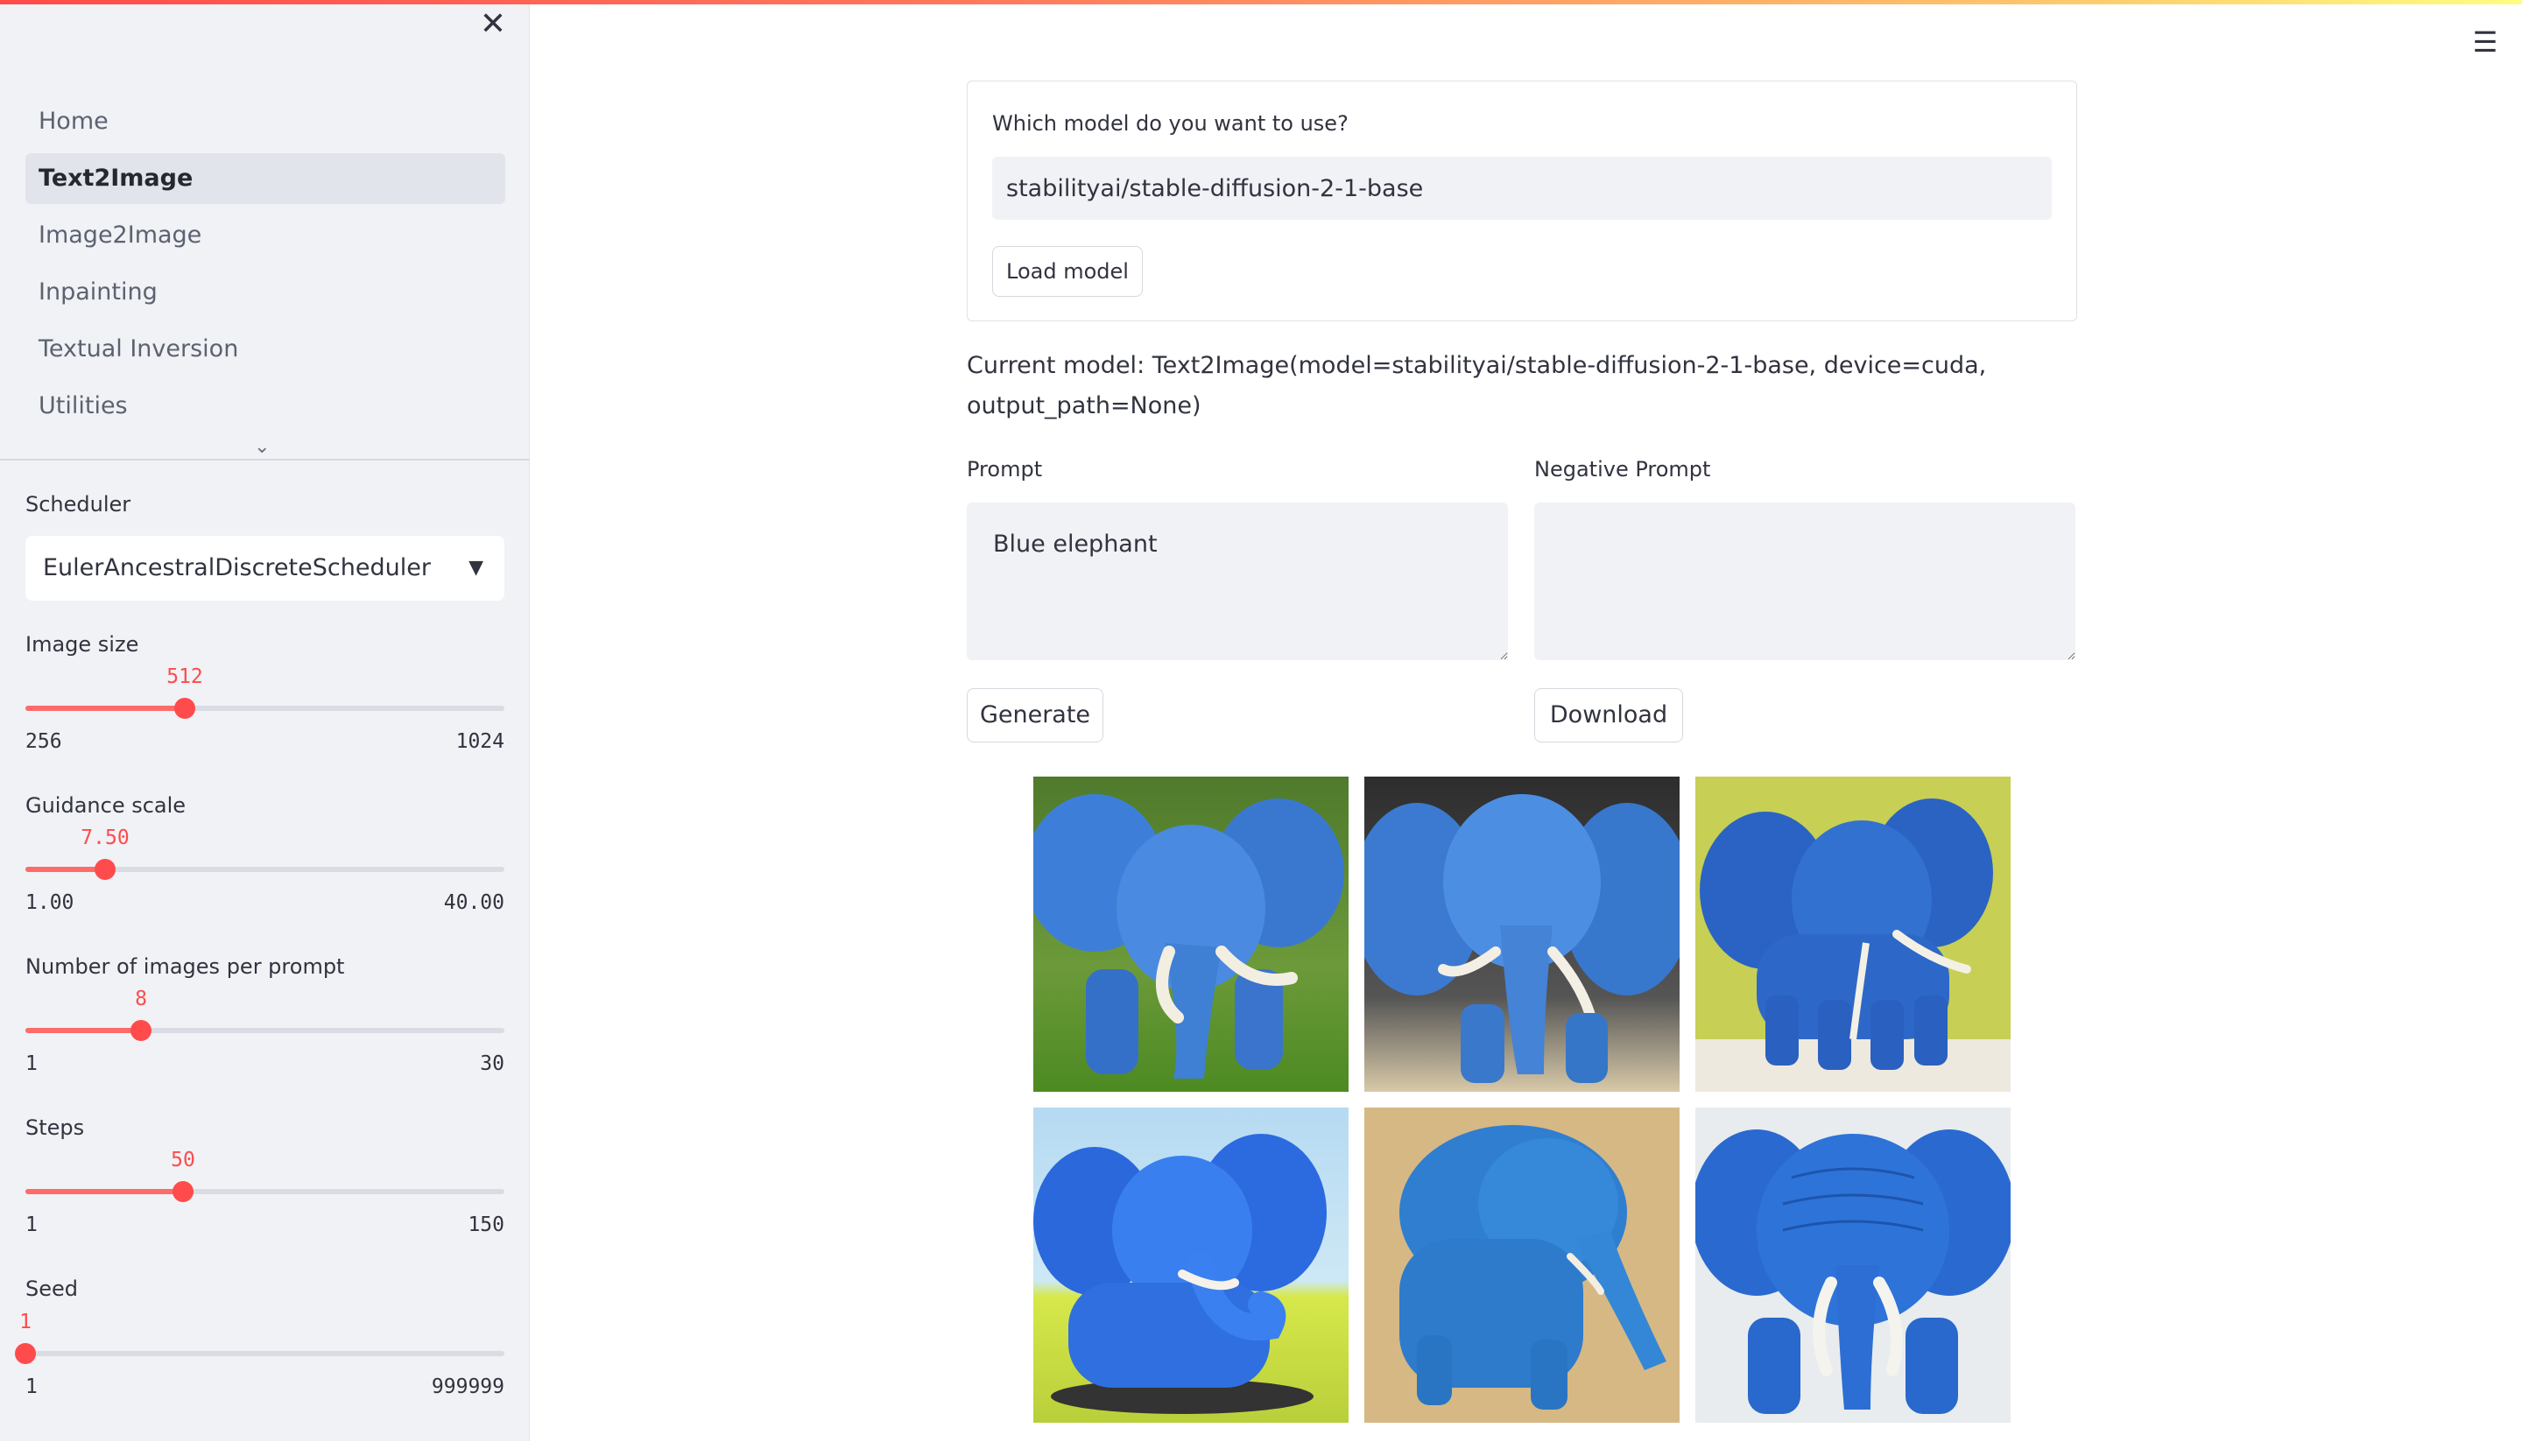 Image resolution: width=2522 pixels, height=1456 pixels. Describe the element at coordinates (82, 644) in the screenshot. I see `image-size-label: Image size` at that location.